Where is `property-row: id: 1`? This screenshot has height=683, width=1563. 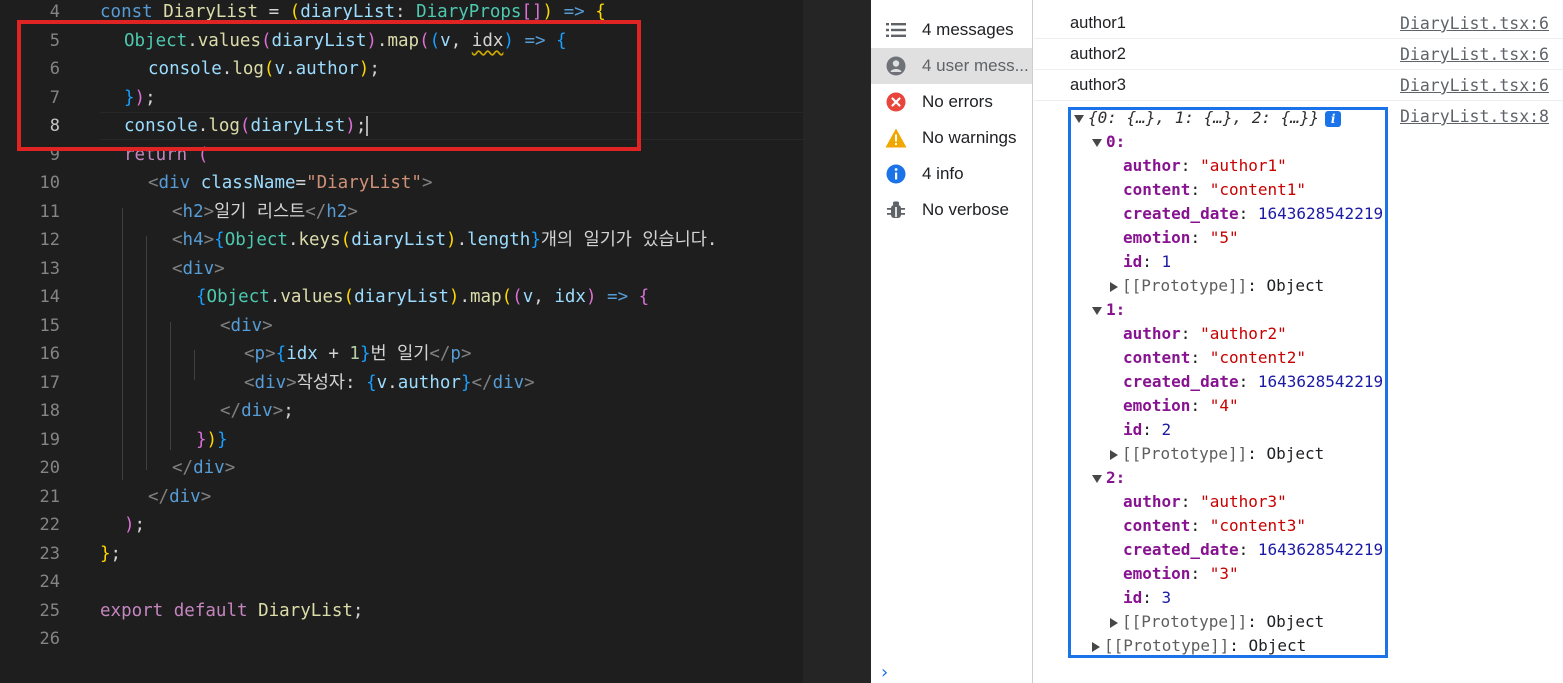
property-row: id: 1 is located at coordinates (1303, 262).